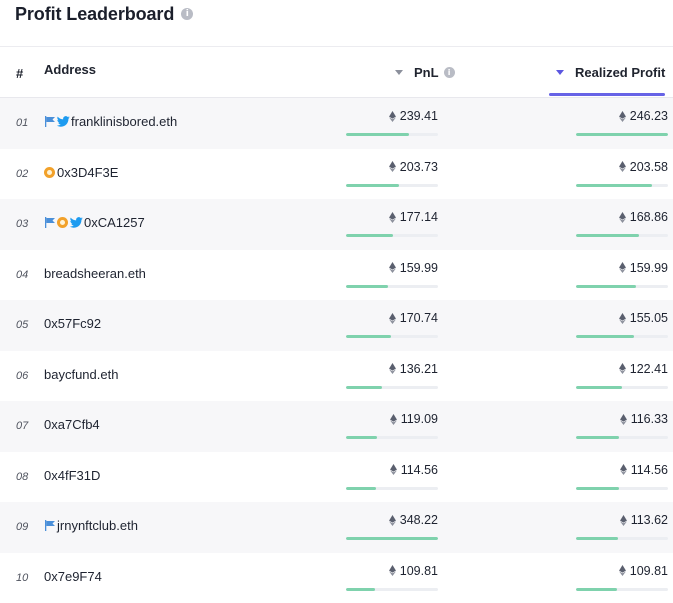  Describe the element at coordinates (419, 520) in the screenshot. I see `pnl-amount: 348.22` at that location.